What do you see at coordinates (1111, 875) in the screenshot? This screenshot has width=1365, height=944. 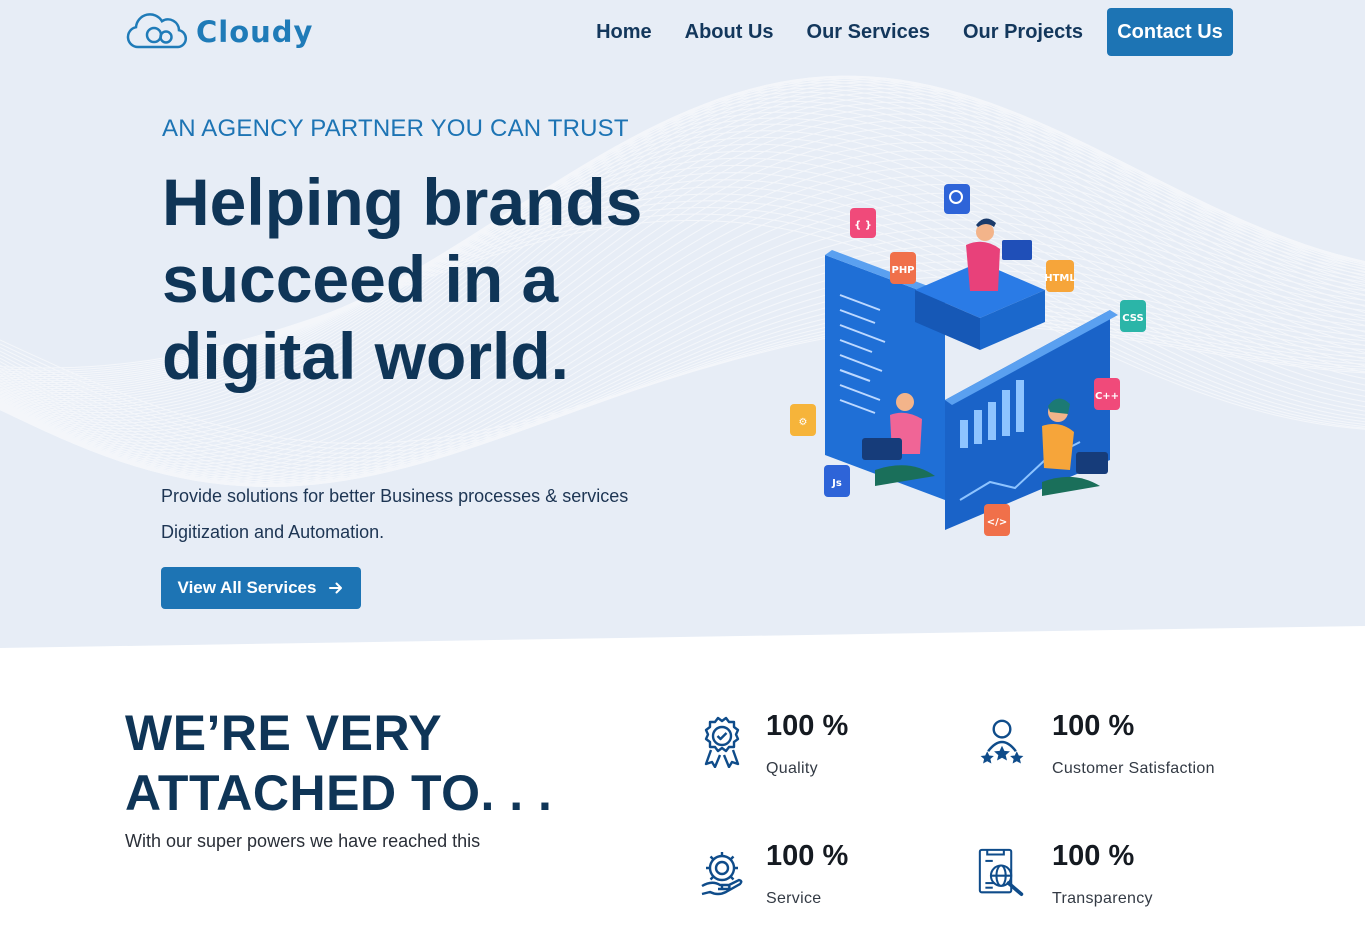 I see `stat-transparency: 100 % Transparency` at bounding box center [1111, 875].